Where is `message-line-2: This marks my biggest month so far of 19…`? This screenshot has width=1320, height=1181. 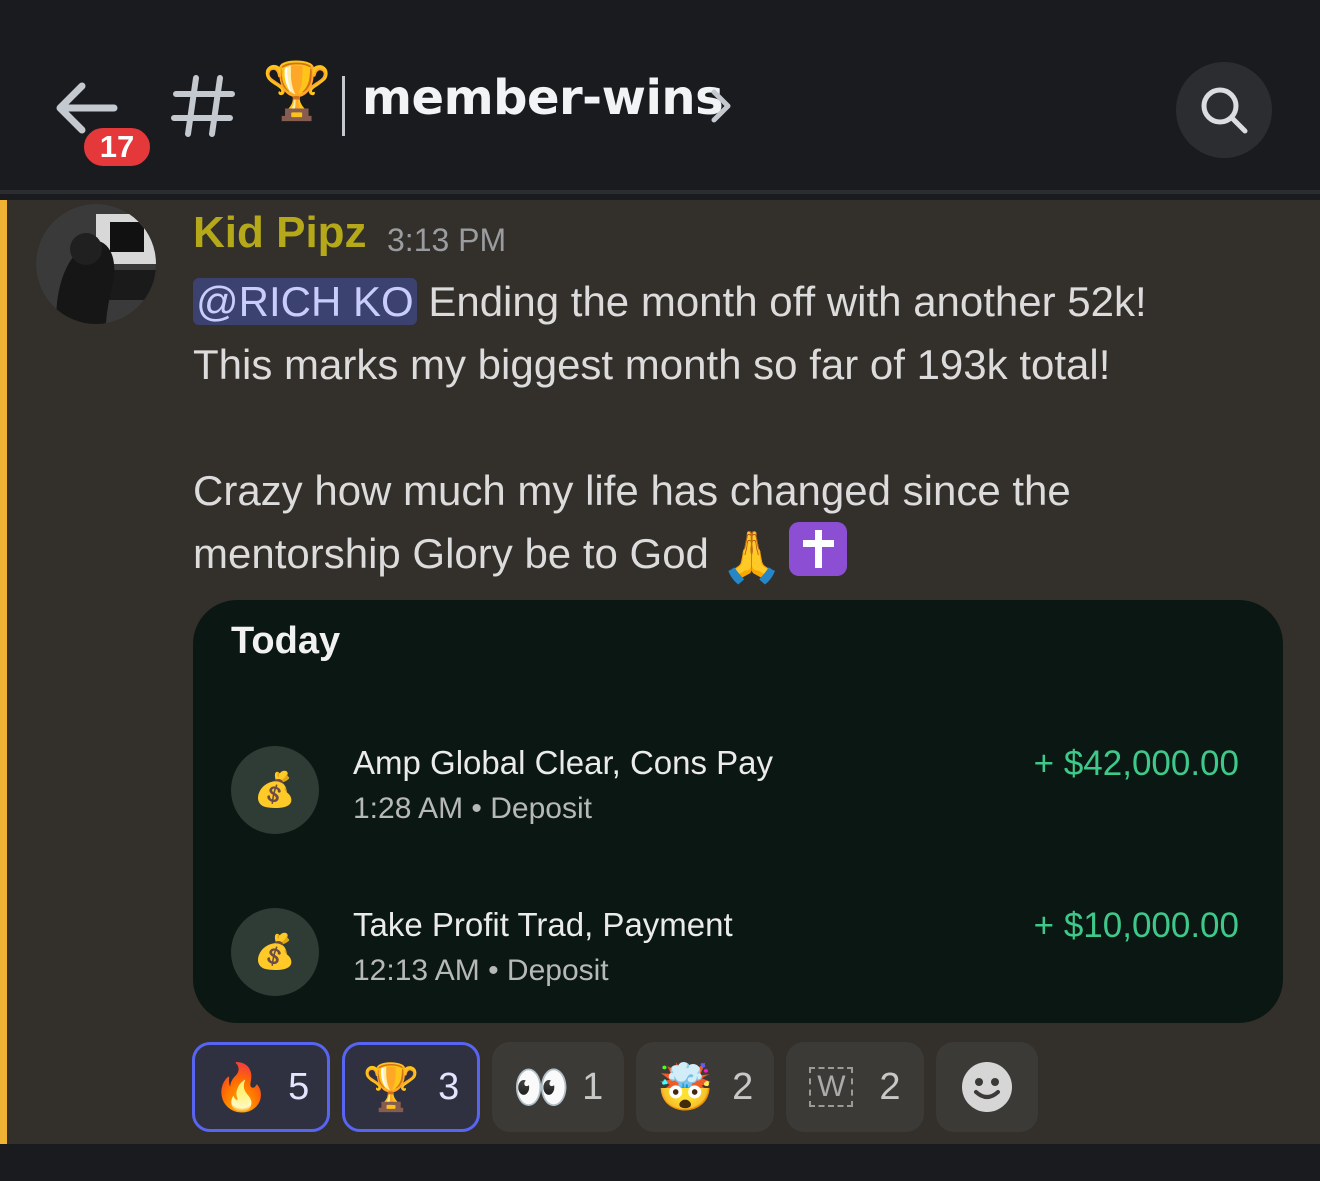 message-line-2: This marks my biggest month so far of 19… is located at coordinates (652, 364).